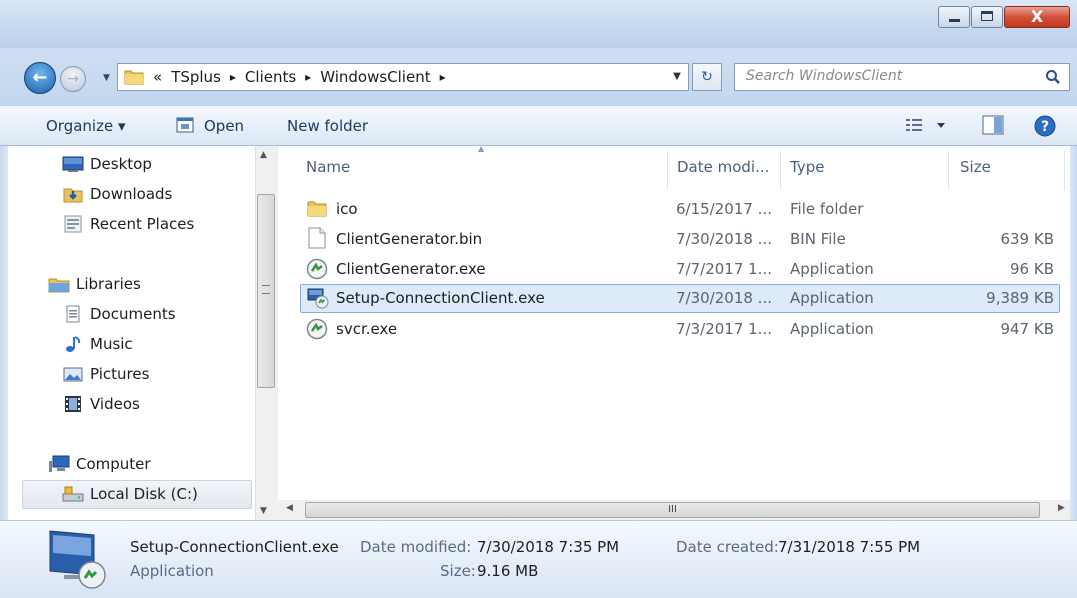 Image resolution: width=1077 pixels, height=598 pixels. I want to click on column-header-size: Size, so click(975, 167).